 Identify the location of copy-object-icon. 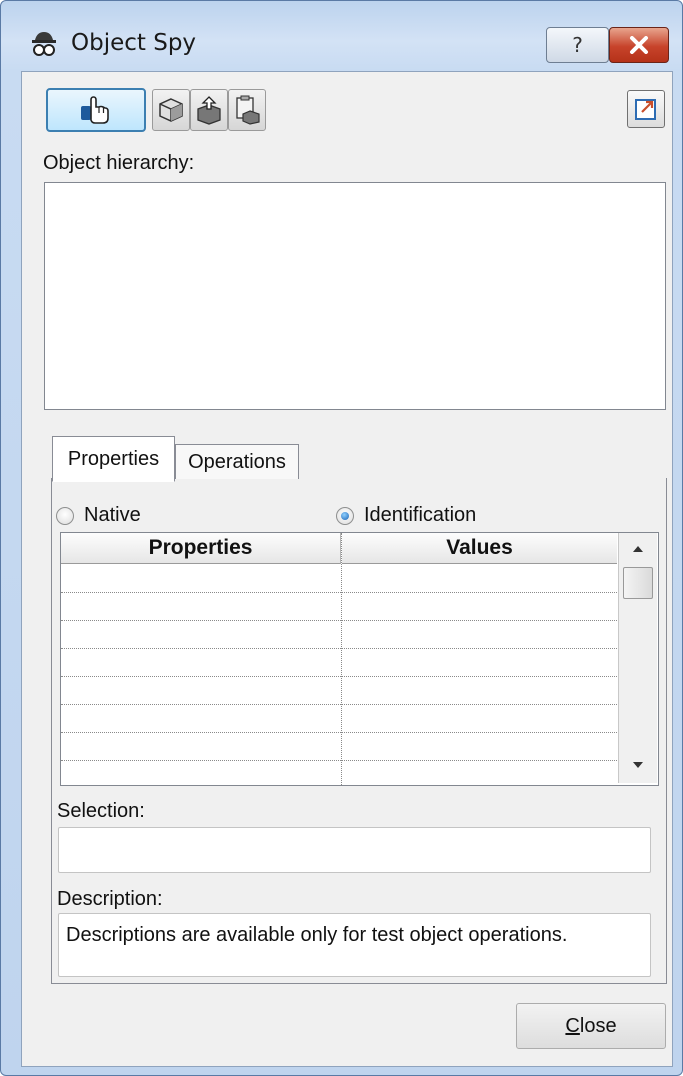
(248, 110).